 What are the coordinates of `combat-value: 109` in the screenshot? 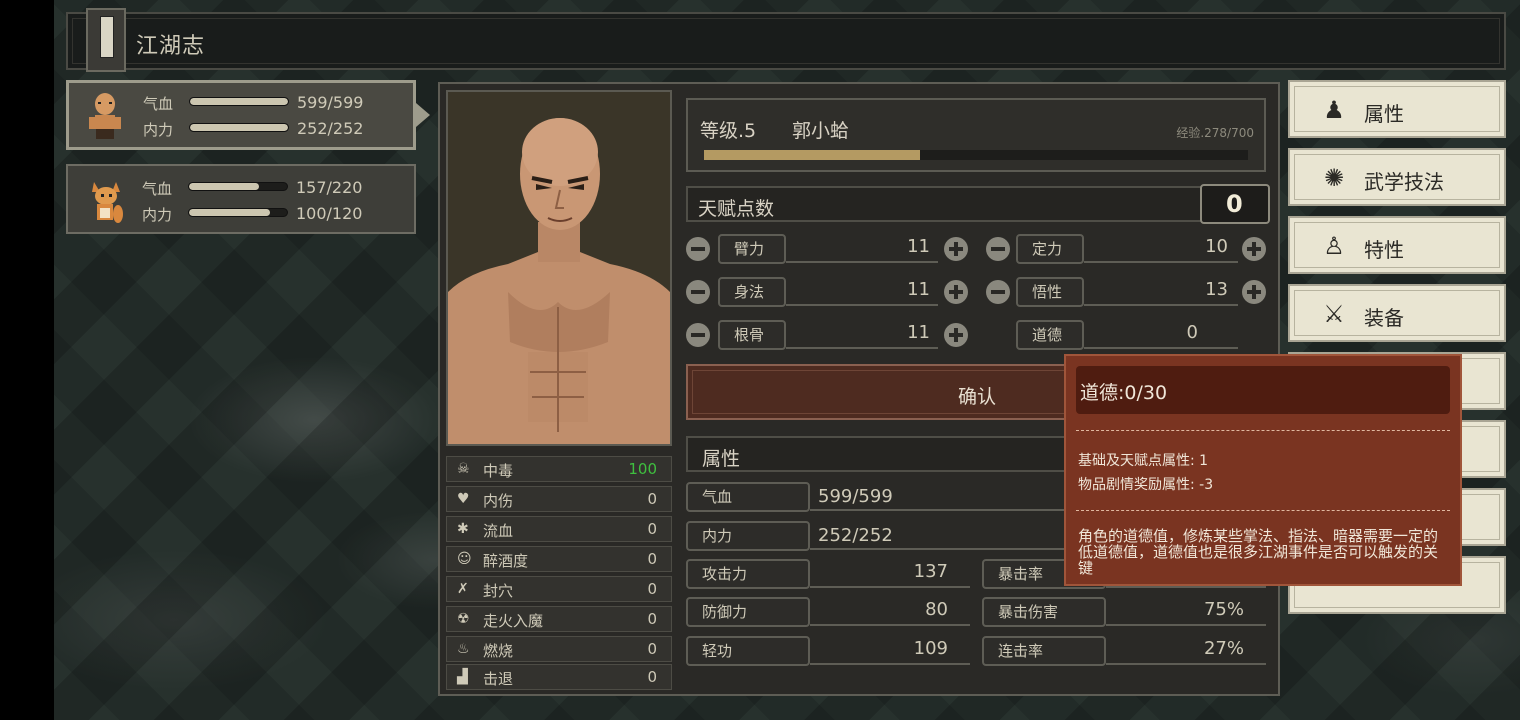 It's located at (930, 648).